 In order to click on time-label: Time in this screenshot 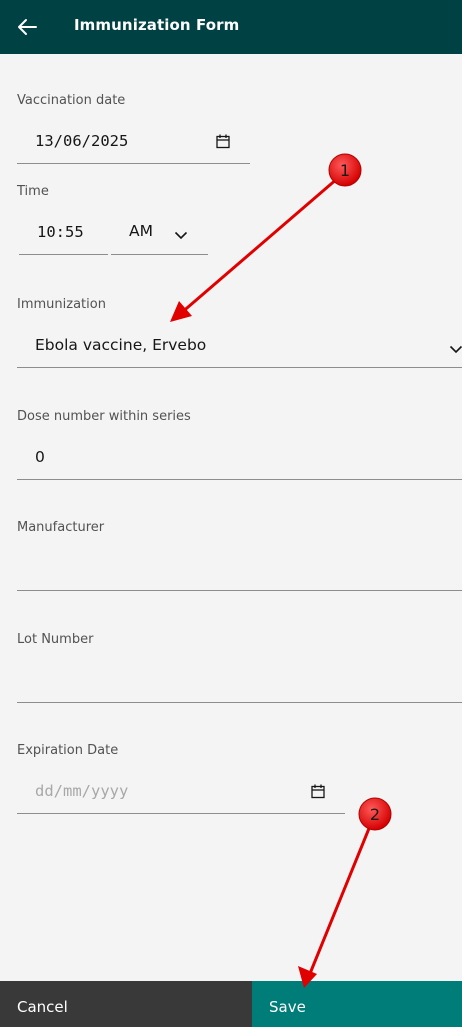, I will do `click(33, 191)`.